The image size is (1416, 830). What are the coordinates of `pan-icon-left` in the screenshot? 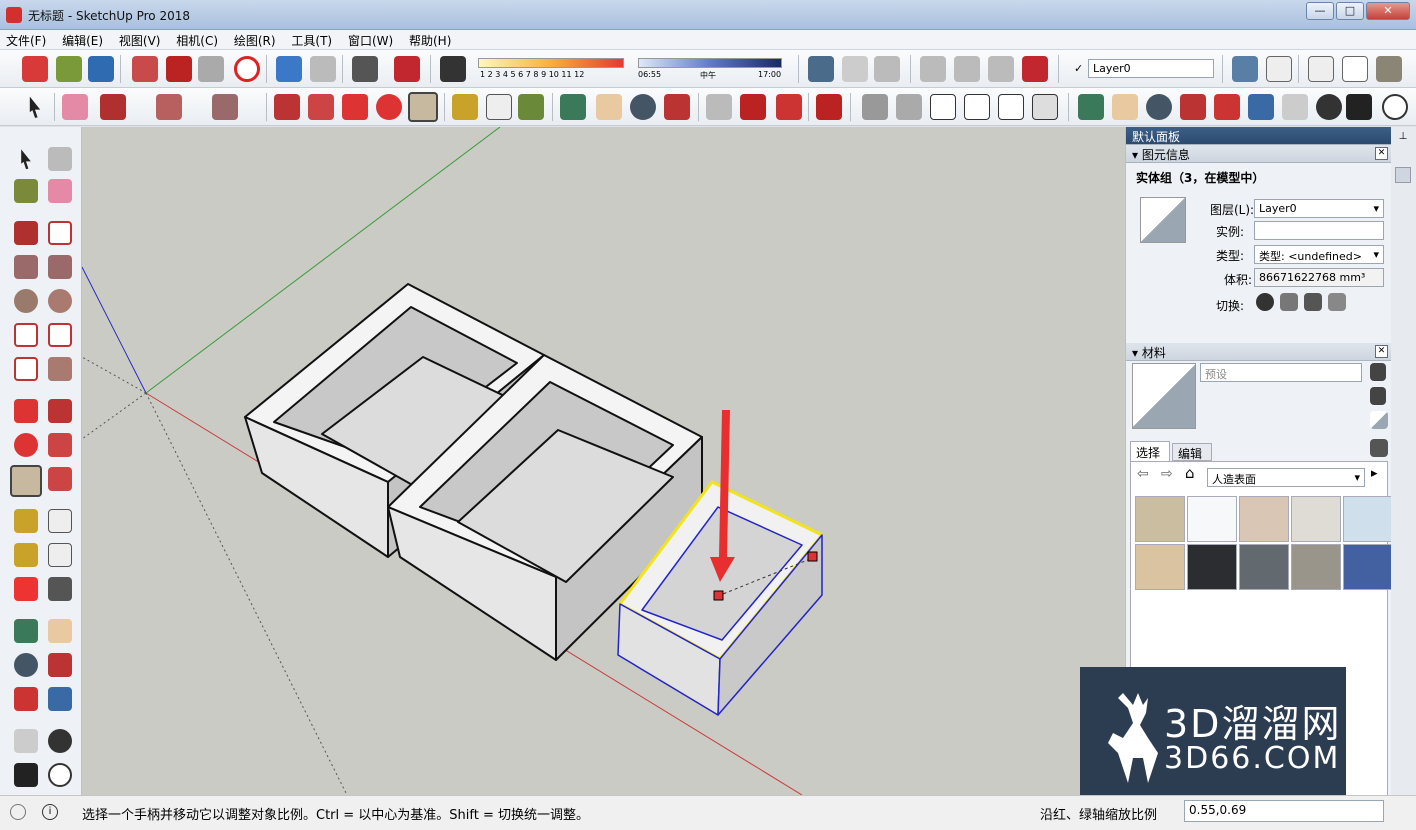 It's located at (60, 631).